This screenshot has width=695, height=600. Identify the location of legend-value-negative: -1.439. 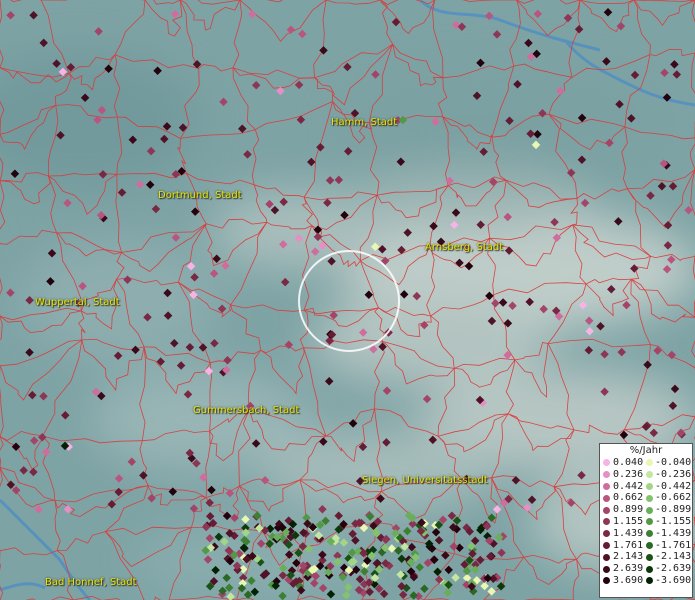
(673, 533).